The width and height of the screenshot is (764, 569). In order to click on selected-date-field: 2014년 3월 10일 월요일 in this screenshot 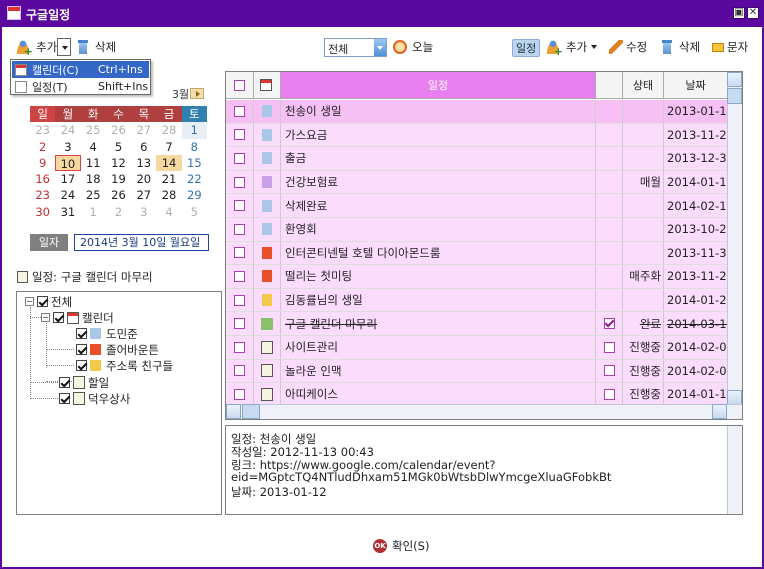, I will do `click(141, 242)`.